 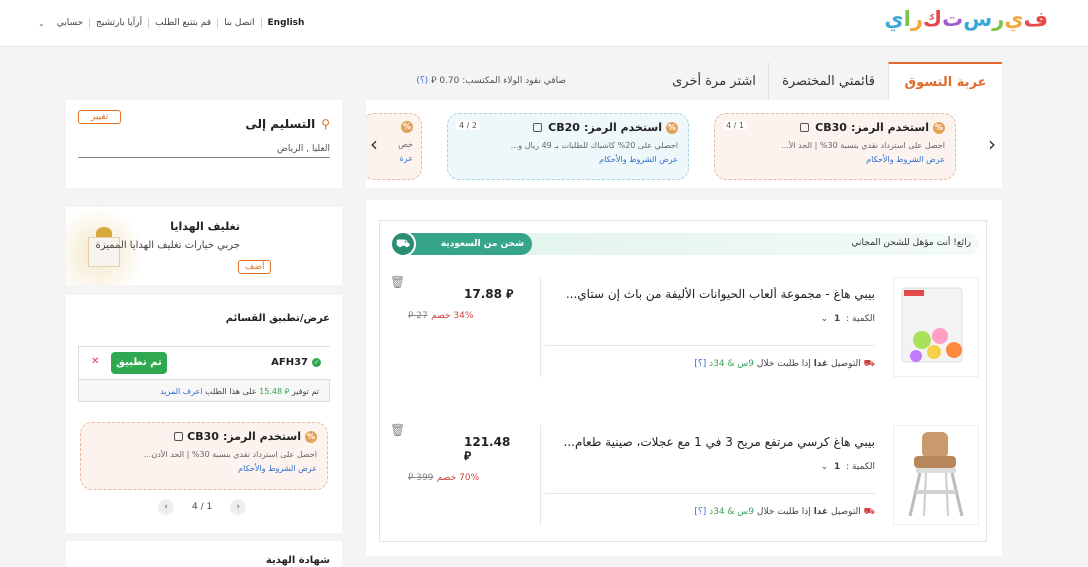 What do you see at coordinates (714, 81) in the screenshot?
I see `tab-buy-again: اشتر مرة أخرى` at bounding box center [714, 81].